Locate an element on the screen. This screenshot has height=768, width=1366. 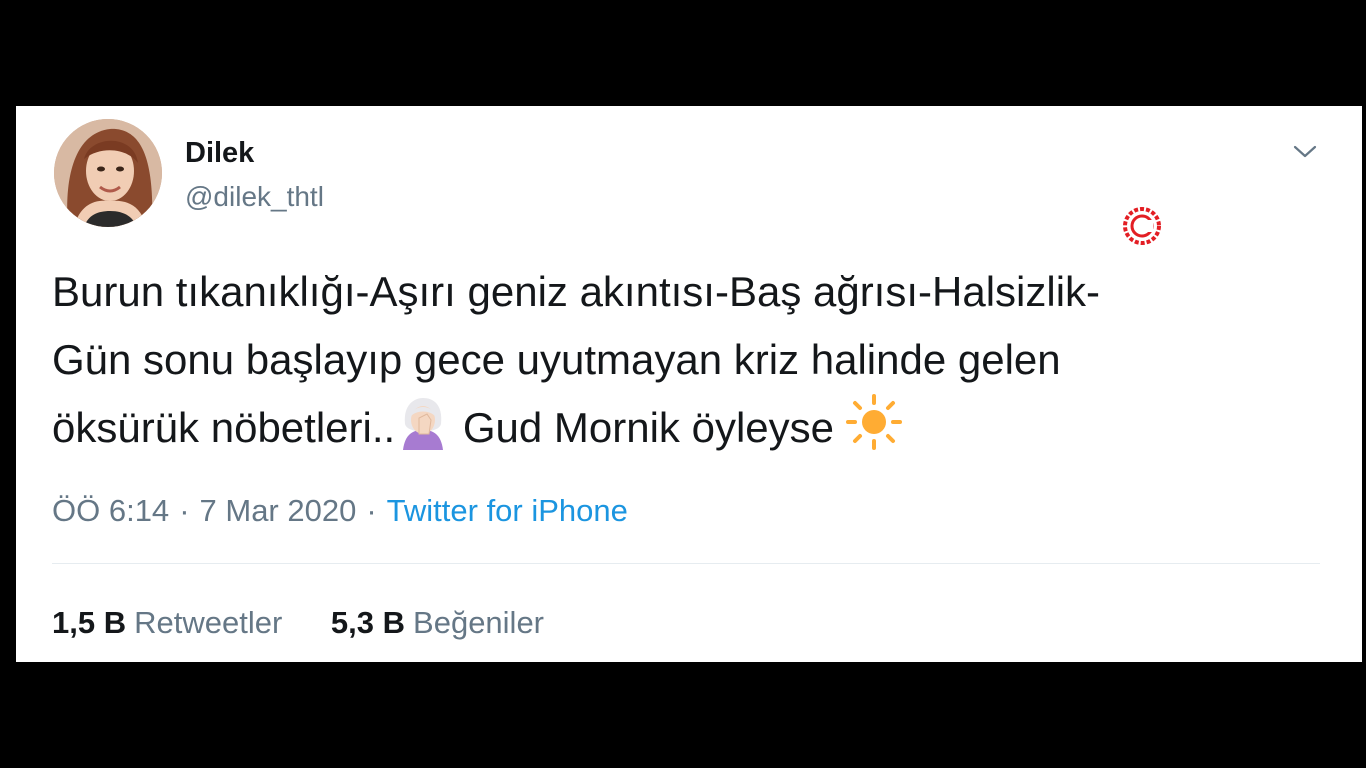
display-name: Dilek is located at coordinates (219, 153).